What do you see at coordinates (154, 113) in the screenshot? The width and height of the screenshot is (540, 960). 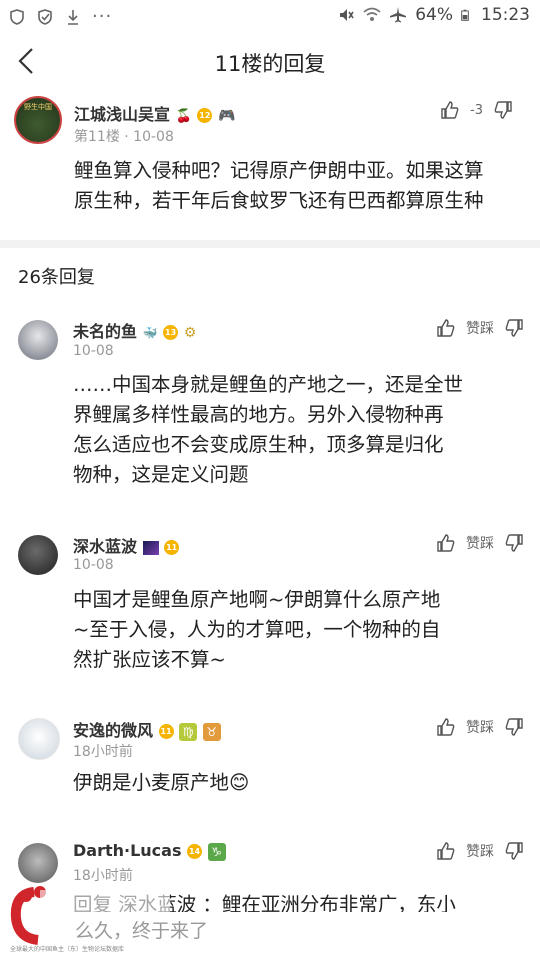 I see `post-author: 江城浅山吴宣 🍒 12 🎮` at bounding box center [154, 113].